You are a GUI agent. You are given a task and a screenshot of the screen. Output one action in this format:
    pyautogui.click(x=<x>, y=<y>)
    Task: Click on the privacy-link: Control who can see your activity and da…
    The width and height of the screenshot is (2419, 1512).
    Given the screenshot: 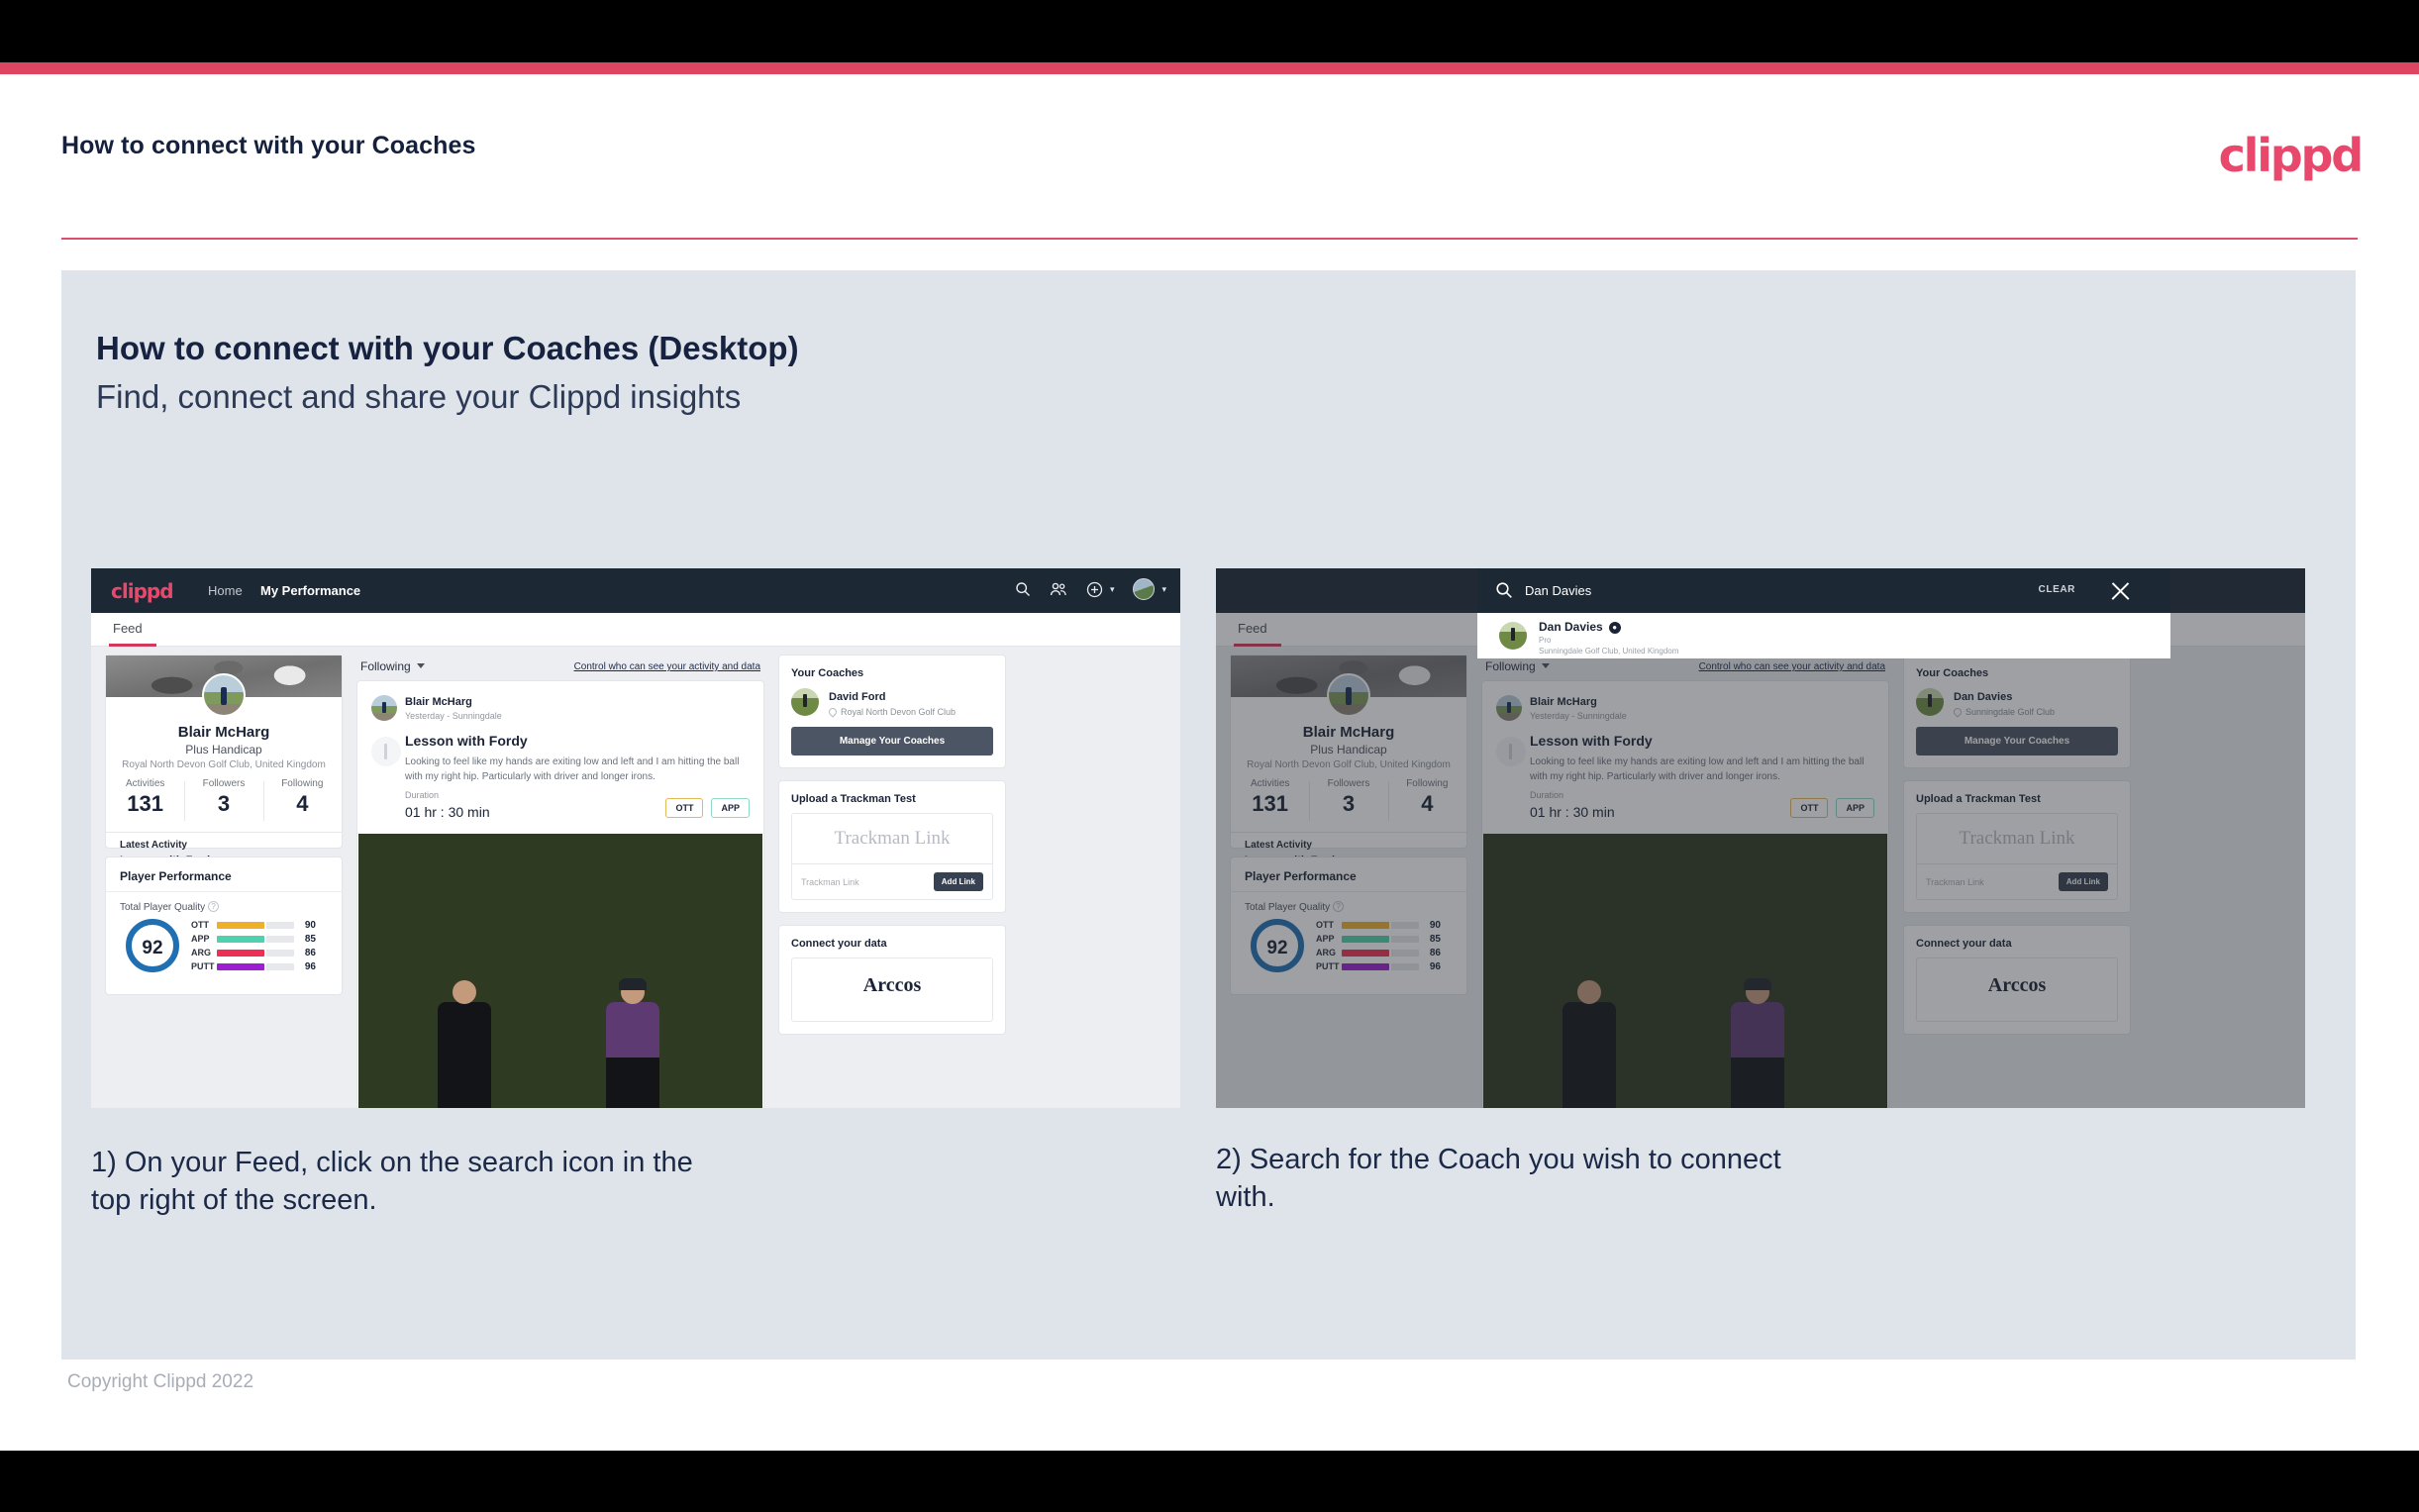 What is the action you would take?
    pyautogui.click(x=667, y=666)
    